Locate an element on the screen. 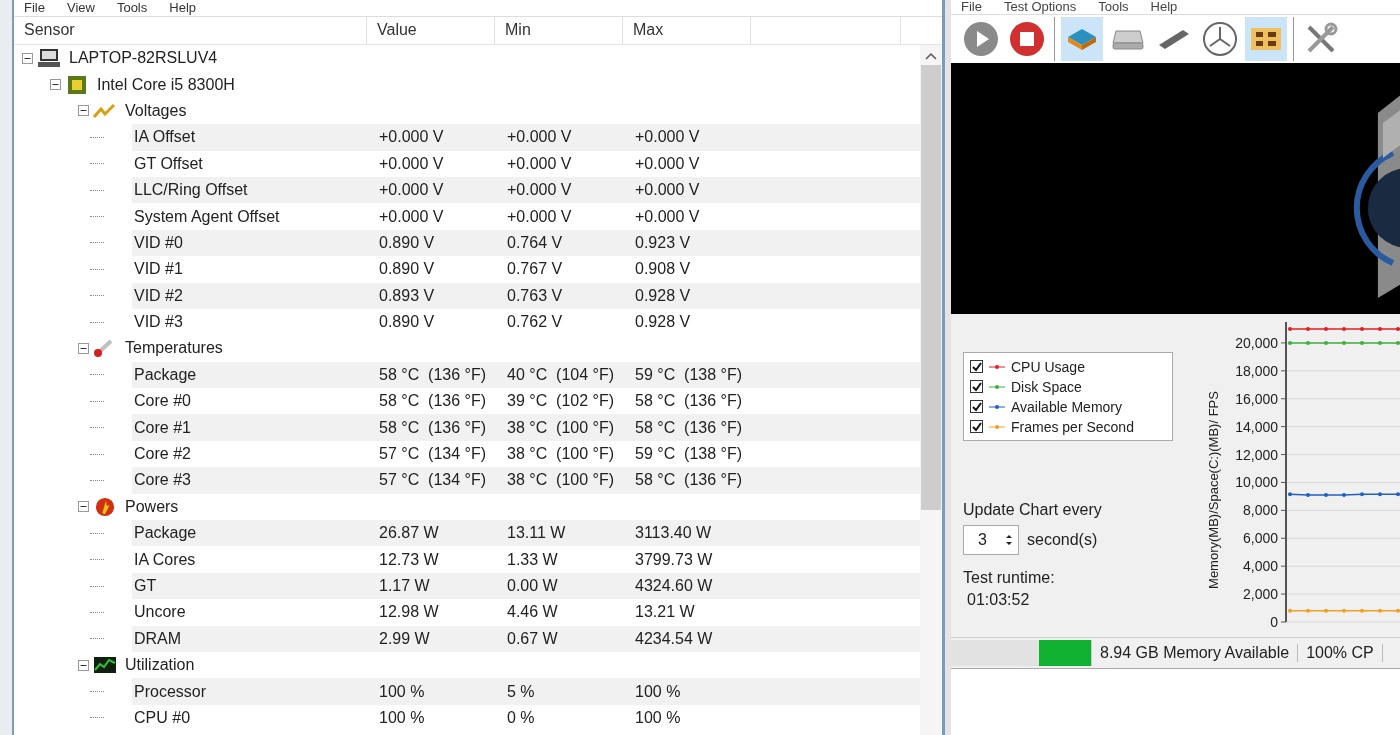 The height and width of the screenshot is (735, 1400). min-cell-text: 0 % is located at coordinates (521, 717).